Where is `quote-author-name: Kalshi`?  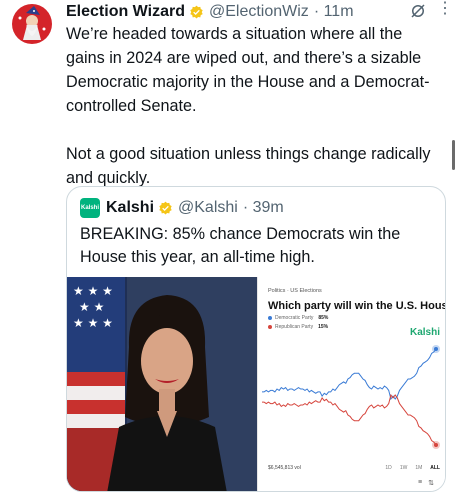
quote-author-name: Kalshi is located at coordinates (130, 208).